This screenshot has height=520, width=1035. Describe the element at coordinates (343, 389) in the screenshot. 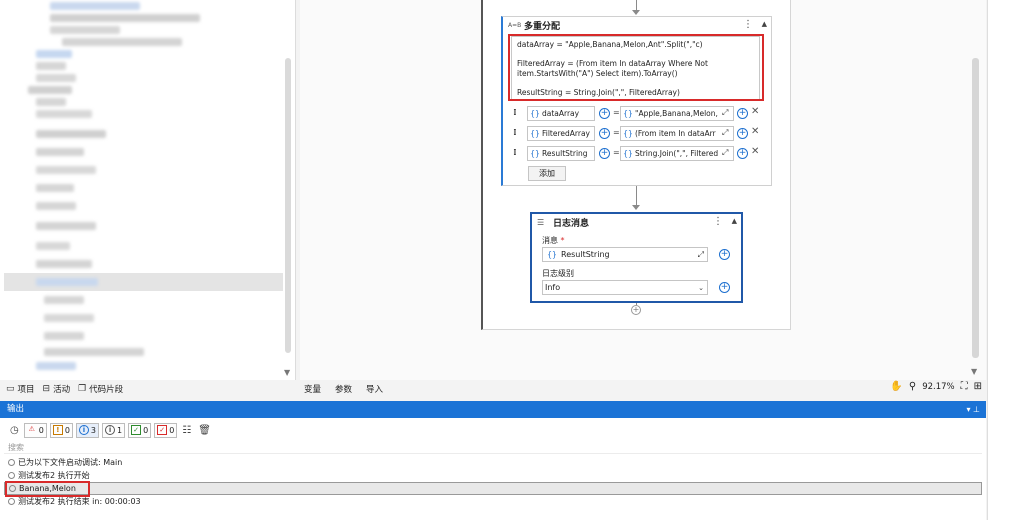

I see `tab-arguments: 参数` at that location.